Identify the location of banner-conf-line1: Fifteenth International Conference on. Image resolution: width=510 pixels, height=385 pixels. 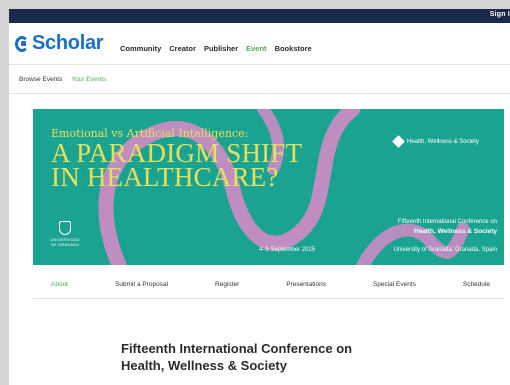
(447, 222).